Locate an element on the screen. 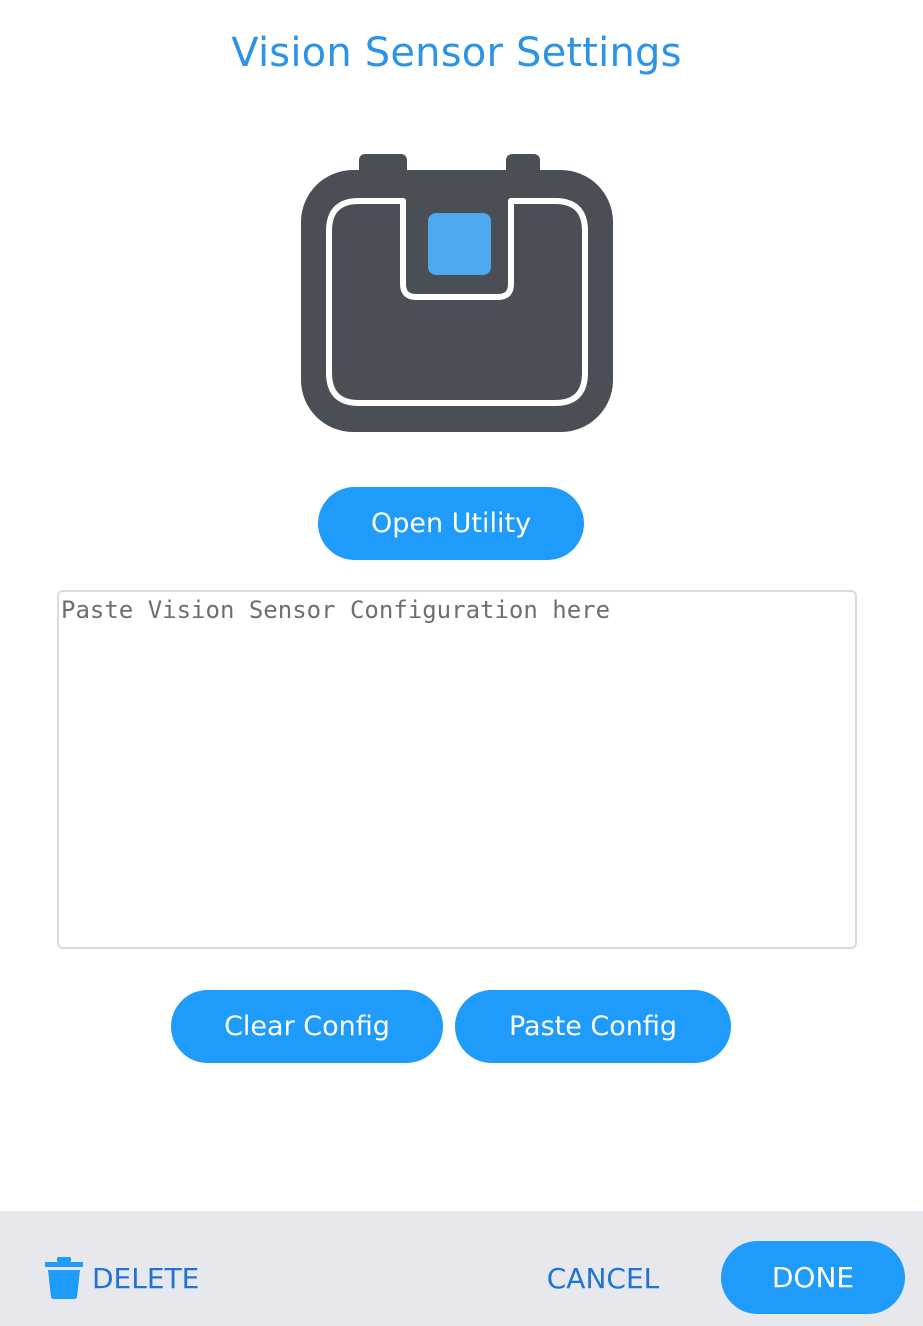 The image size is (923, 1326). open-utility-button: Open Utility is located at coordinates (451, 523).